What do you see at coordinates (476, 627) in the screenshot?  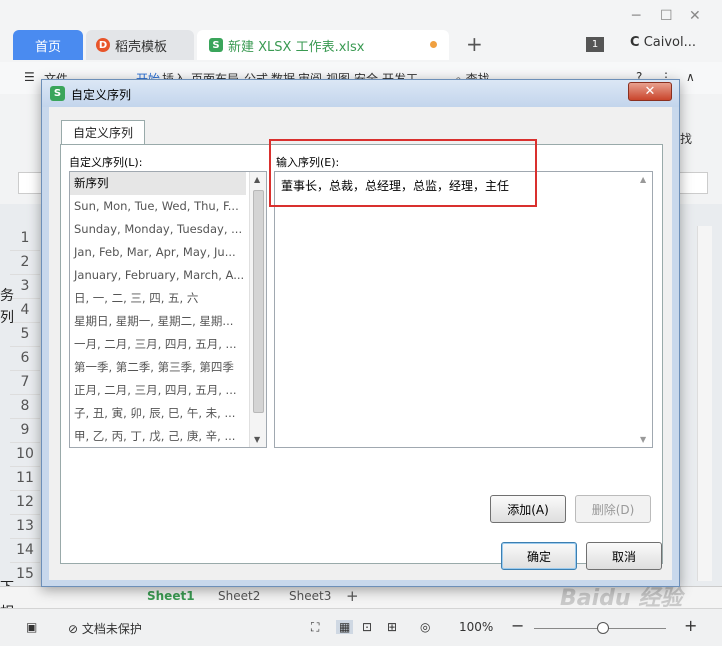 I see `zoom-level: 100%` at bounding box center [476, 627].